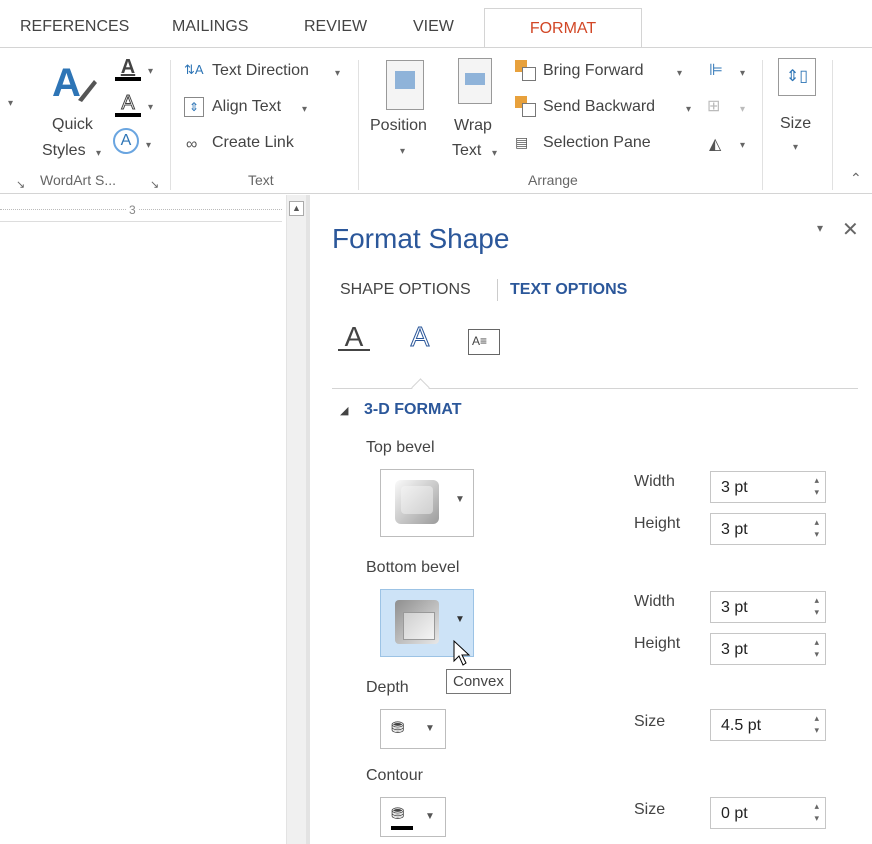  Describe the element at coordinates (654, 481) in the screenshot. I see `top-width-label: Width` at that location.